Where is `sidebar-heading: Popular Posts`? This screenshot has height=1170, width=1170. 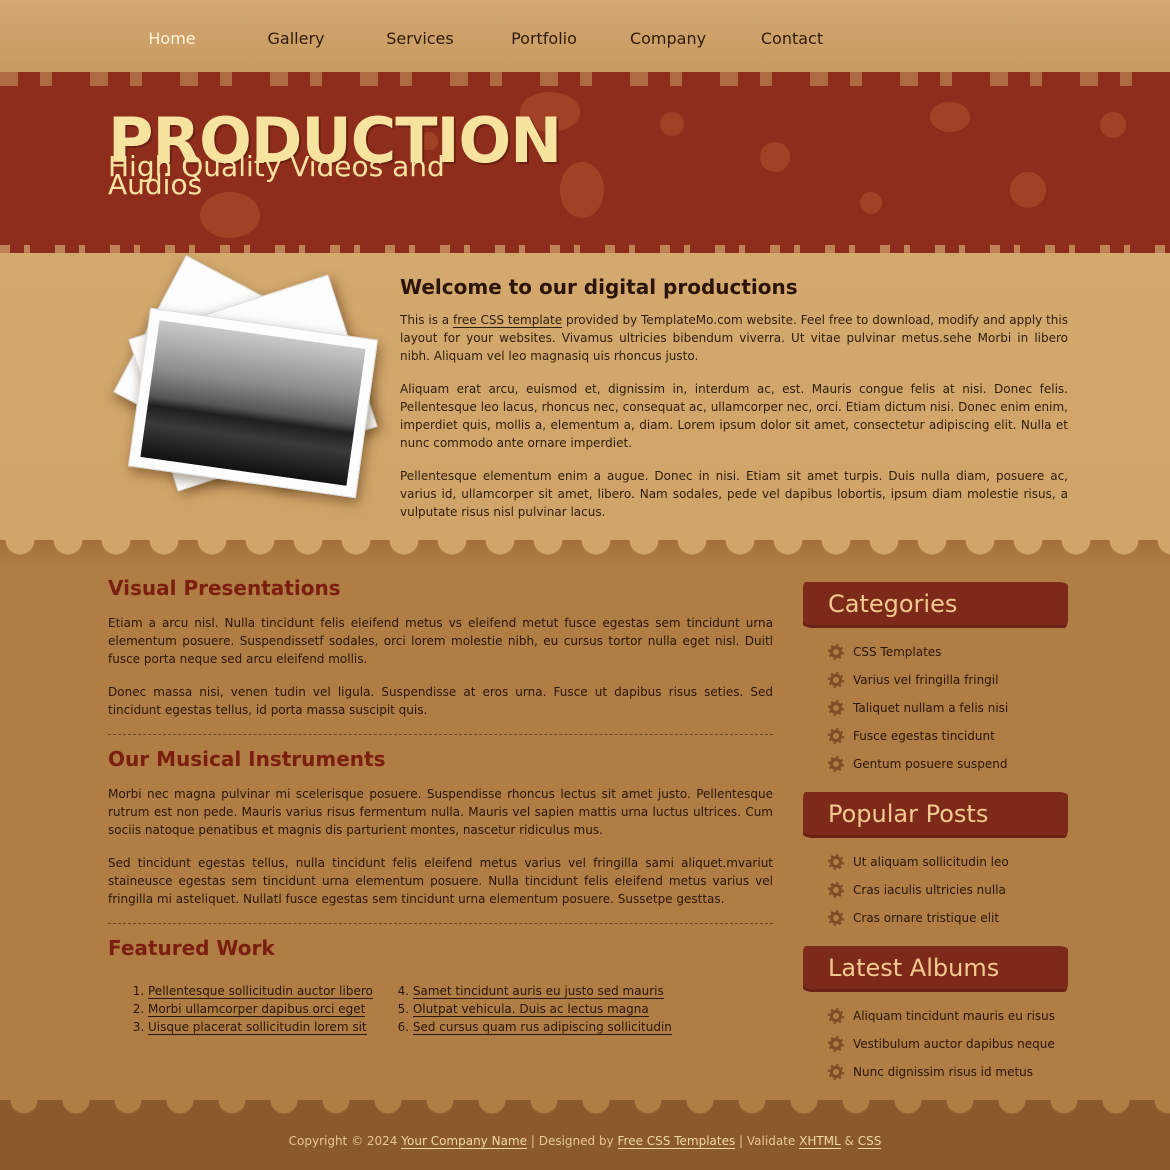
sidebar-heading: Popular Posts is located at coordinates (935, 815).